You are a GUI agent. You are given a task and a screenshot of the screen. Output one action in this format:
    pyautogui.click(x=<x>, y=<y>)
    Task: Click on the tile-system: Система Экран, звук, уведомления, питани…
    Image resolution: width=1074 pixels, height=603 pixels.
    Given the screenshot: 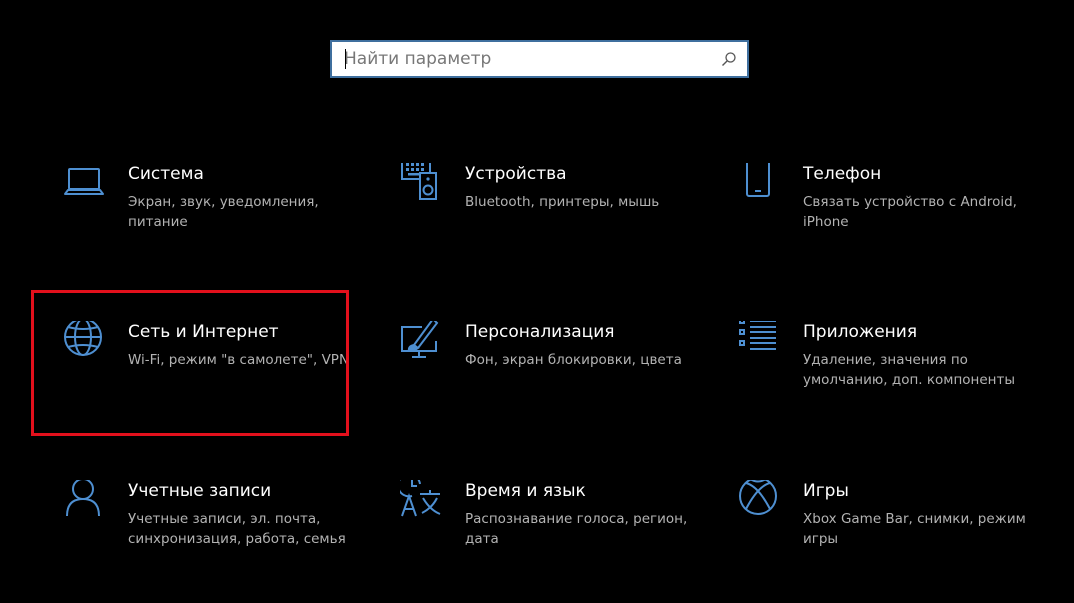 What is the action you would take?
    pyautogui.click(x=213, y=223)
    